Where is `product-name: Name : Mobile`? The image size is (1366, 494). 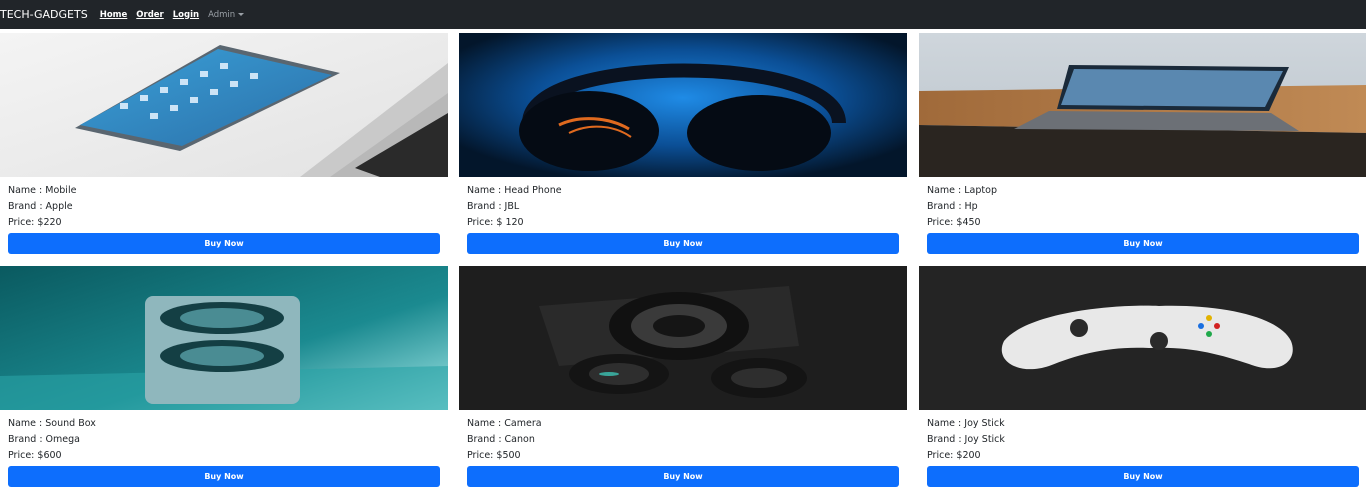
product-name: Name : Mobile is located at coordinates (42, 190).